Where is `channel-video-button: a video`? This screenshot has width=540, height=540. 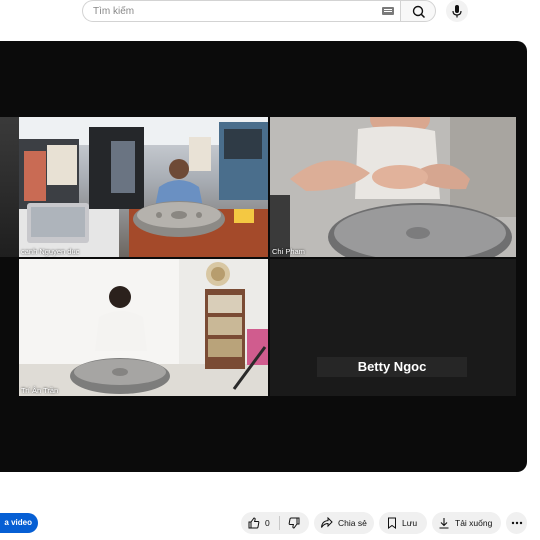
channel-video-button: a video is located at coordinates (19, 523).